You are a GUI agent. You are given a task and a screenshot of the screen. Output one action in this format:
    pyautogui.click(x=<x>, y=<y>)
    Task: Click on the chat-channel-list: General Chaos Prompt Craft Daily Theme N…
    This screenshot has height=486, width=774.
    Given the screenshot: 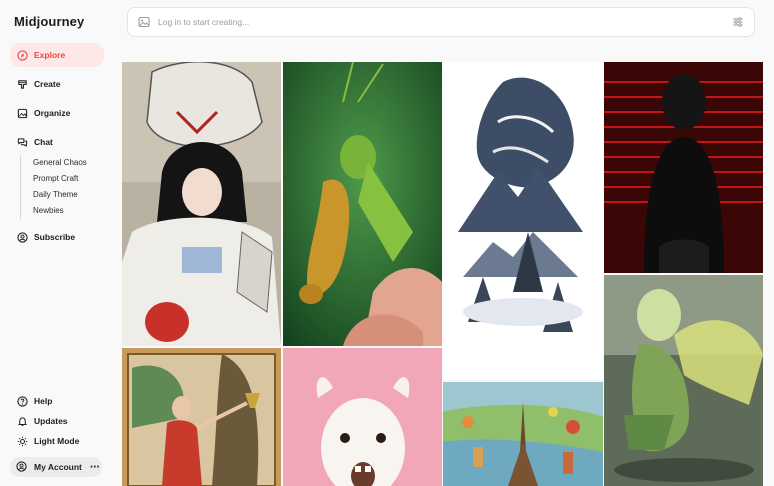 What is the action you would take?
    pyautogui.click(x=65, y=187)
    